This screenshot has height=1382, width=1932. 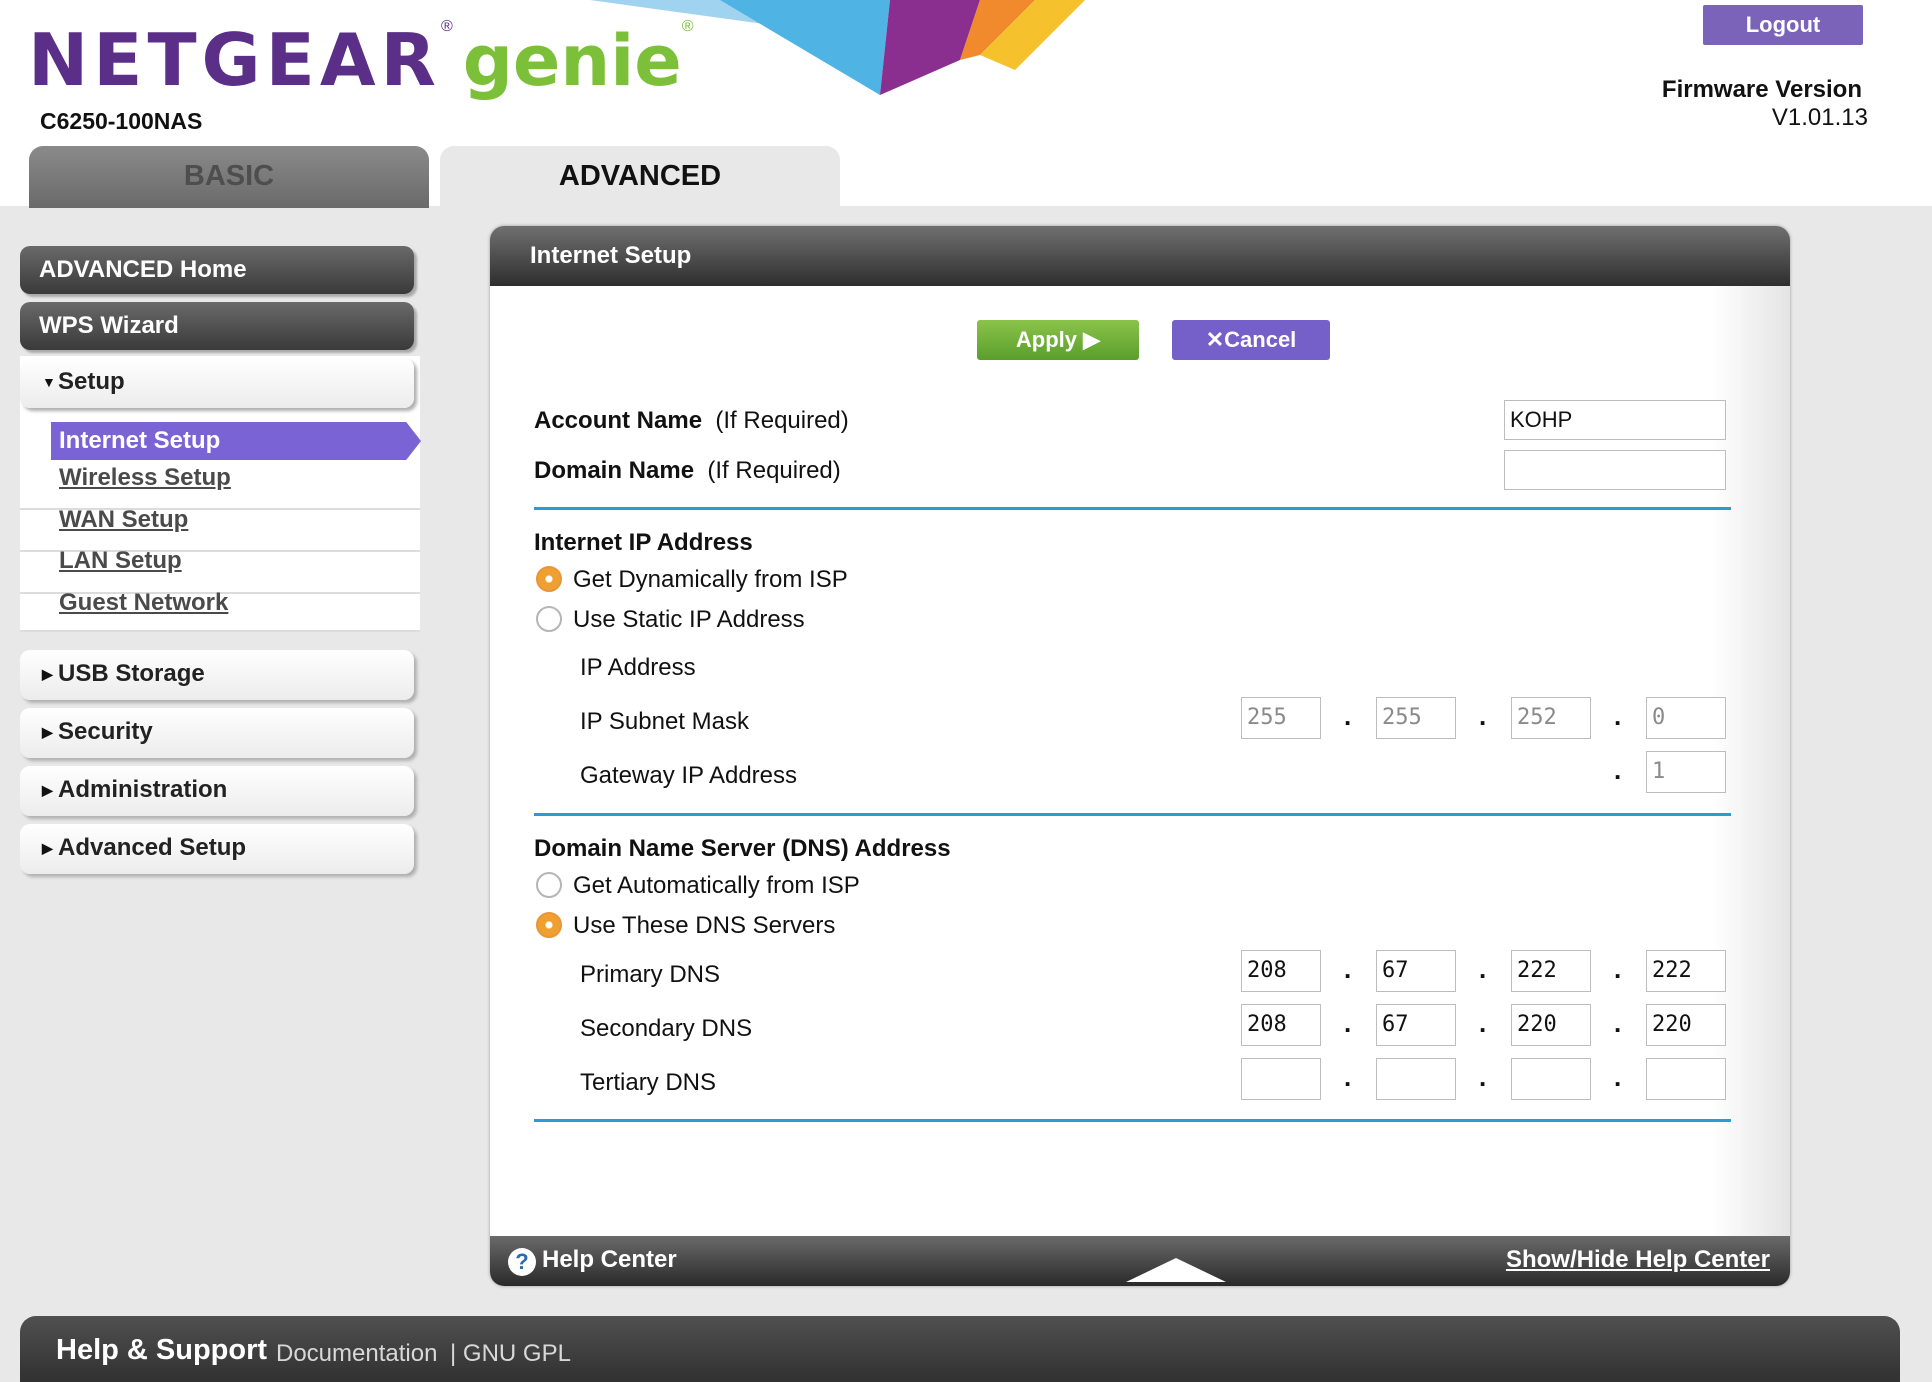 I want to click on radio-static-ip, so click(x=549, y=619).